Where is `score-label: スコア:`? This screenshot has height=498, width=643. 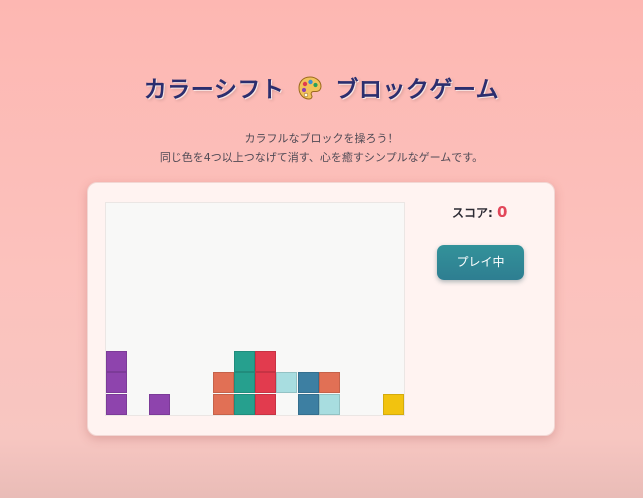
score-label: スコア: is located at coordinates (472, 213).